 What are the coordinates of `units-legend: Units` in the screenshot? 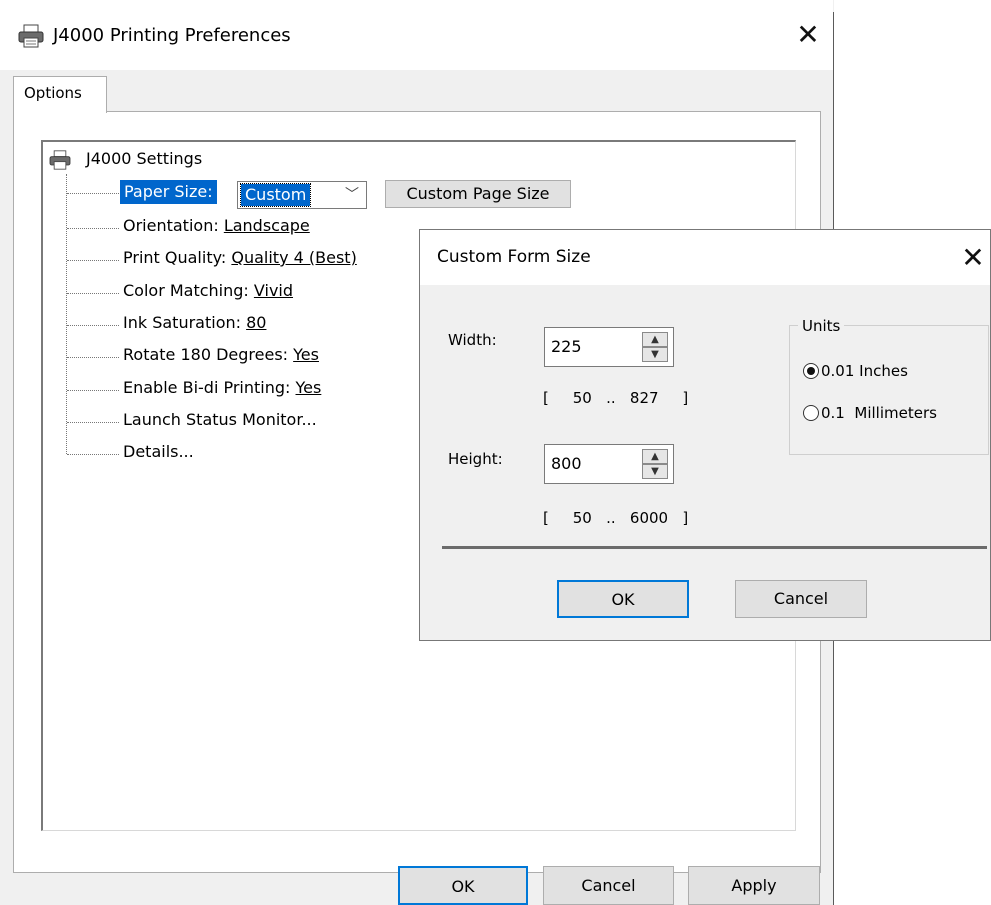 It's located at (821, 326).